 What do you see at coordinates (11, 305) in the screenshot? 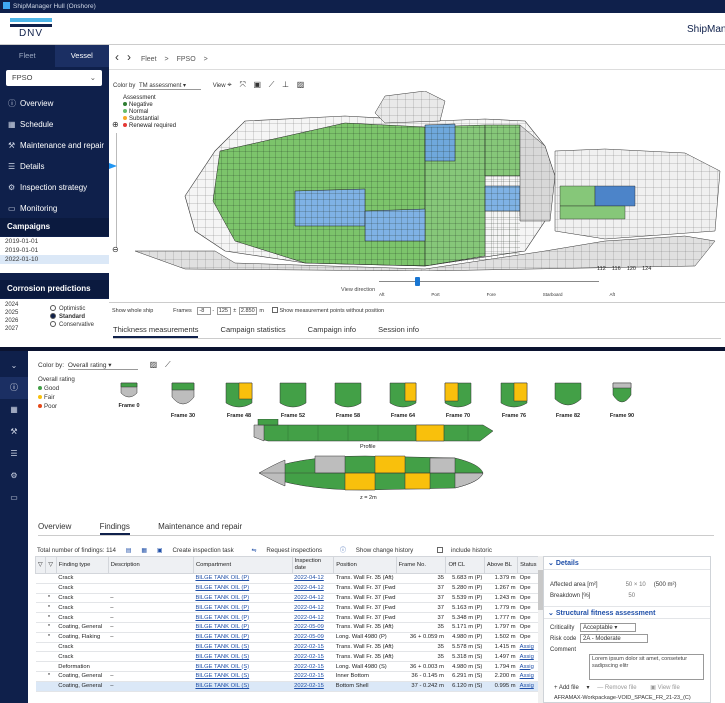
I see `year-item: 2024` at bounding box center [11, 305].